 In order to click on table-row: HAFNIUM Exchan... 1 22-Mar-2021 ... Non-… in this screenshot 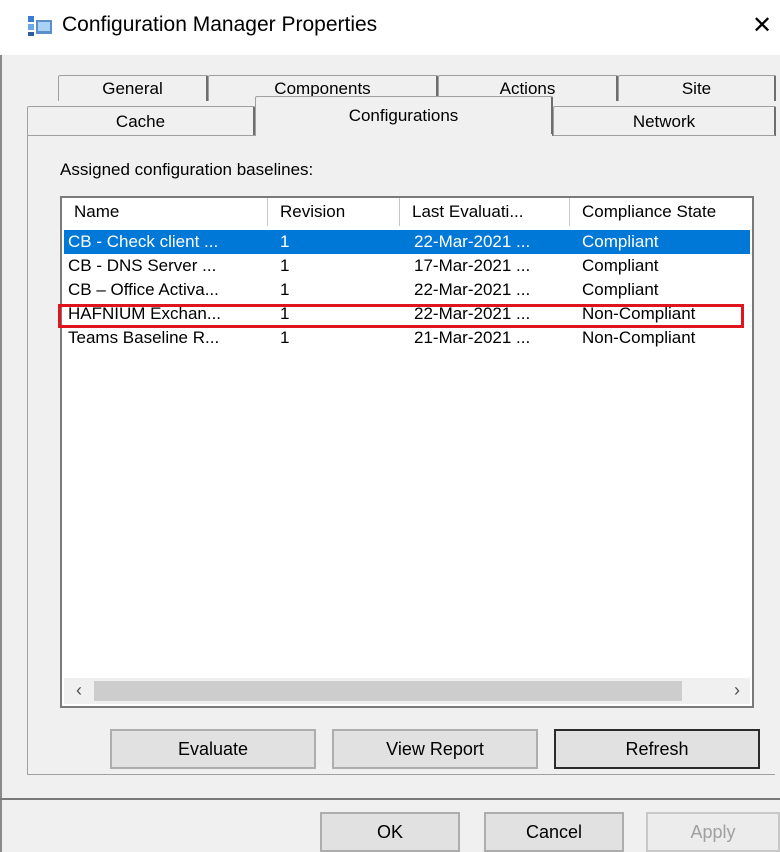, I will do `click(407, 314)`.